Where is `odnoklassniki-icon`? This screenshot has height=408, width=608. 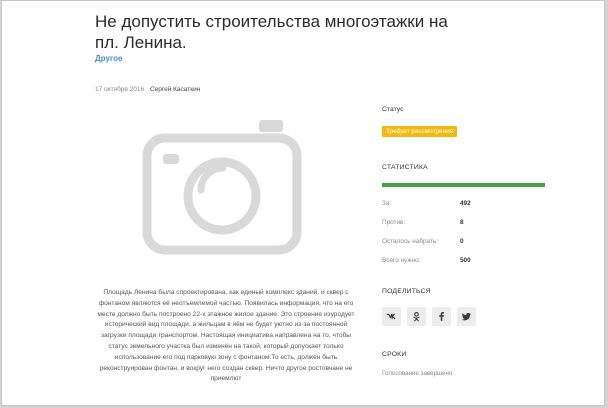 odnoklassniki-icon is located at coordinates (416, 316).